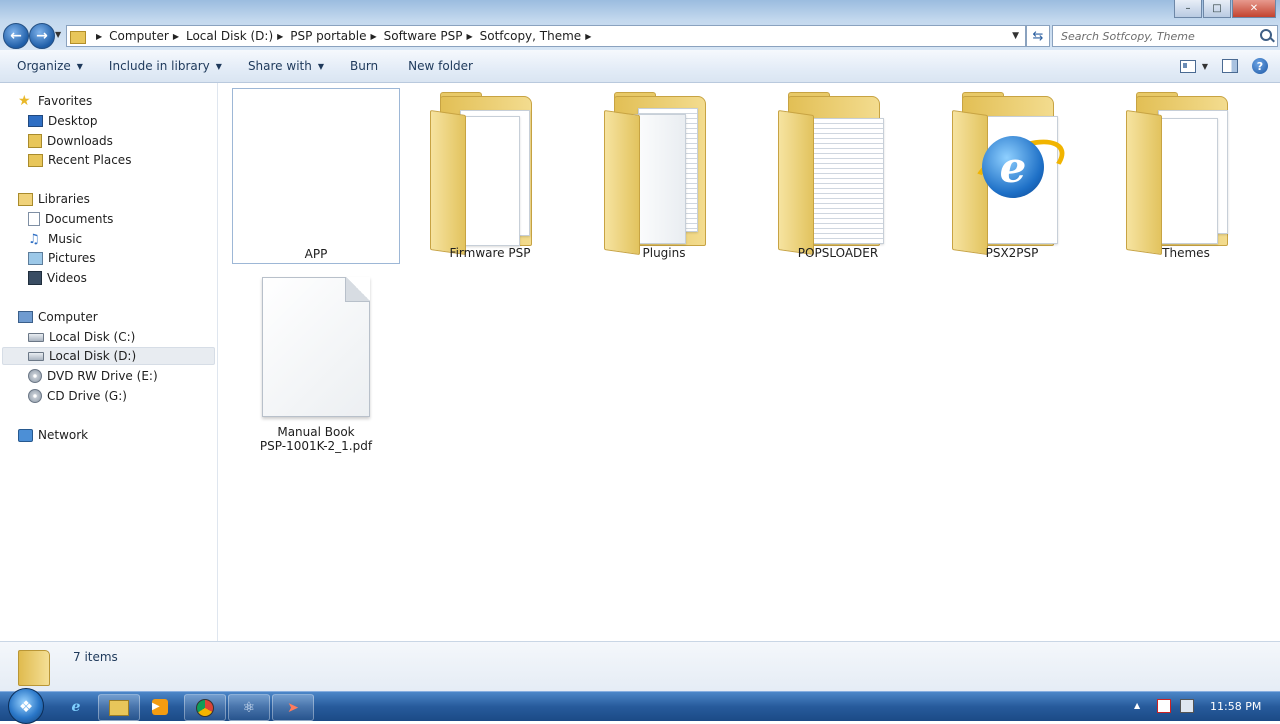 Image resolution: width=1280 pixels, height=724 pixels. I want to click on nav-label: Local Disk (D:), so click(93, 356).